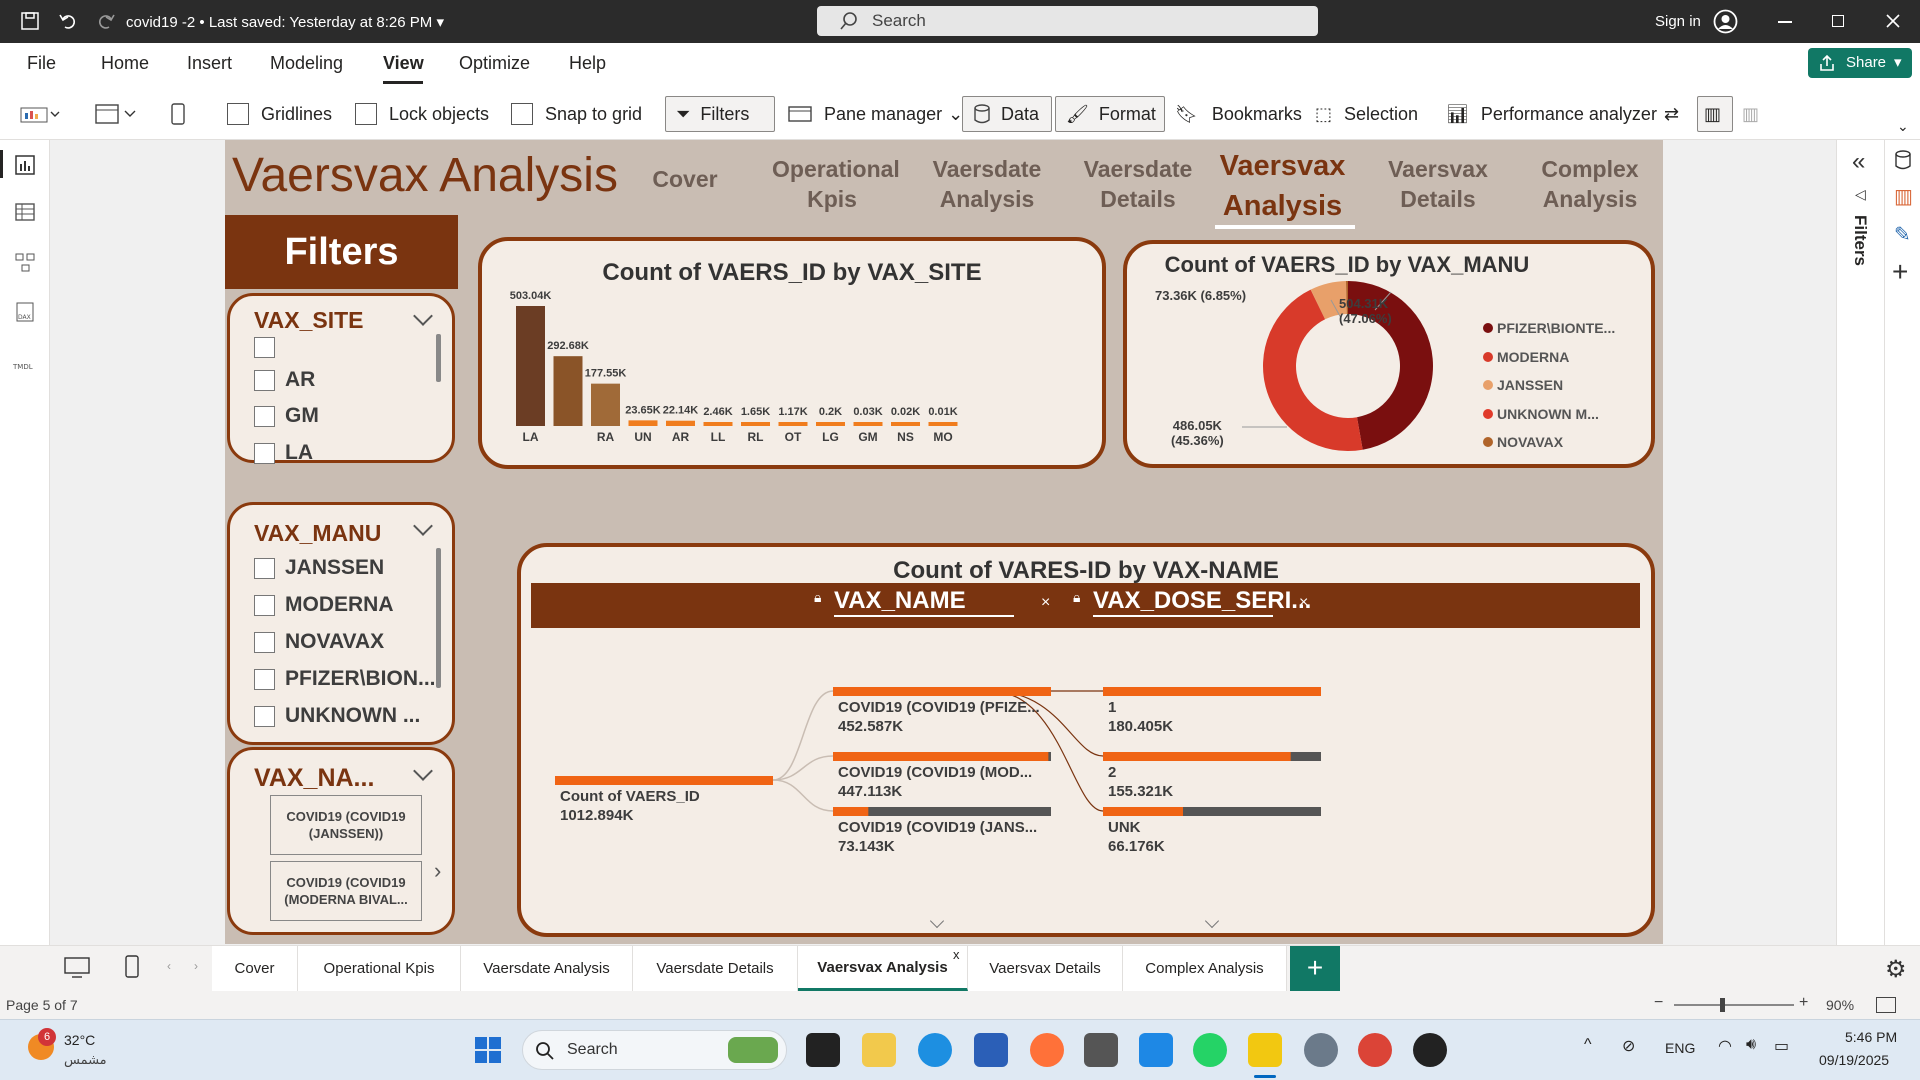  Describe the element at coordinates (987, 184) in the screenshot. I see `nav-vaersdate-analysis: Vaersdate Analysis` at that location.